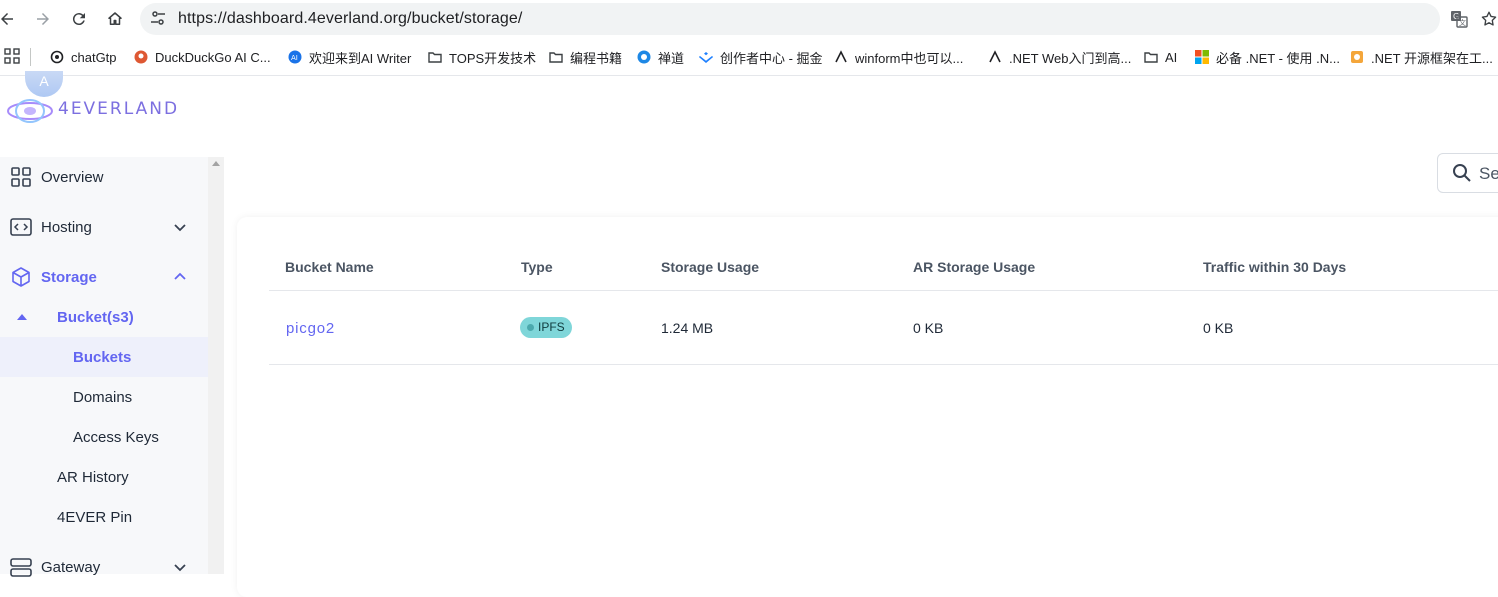 The image size is (1498, 597). I want to click on sidebar-item-hosting: Hosting, so click(104, 227).